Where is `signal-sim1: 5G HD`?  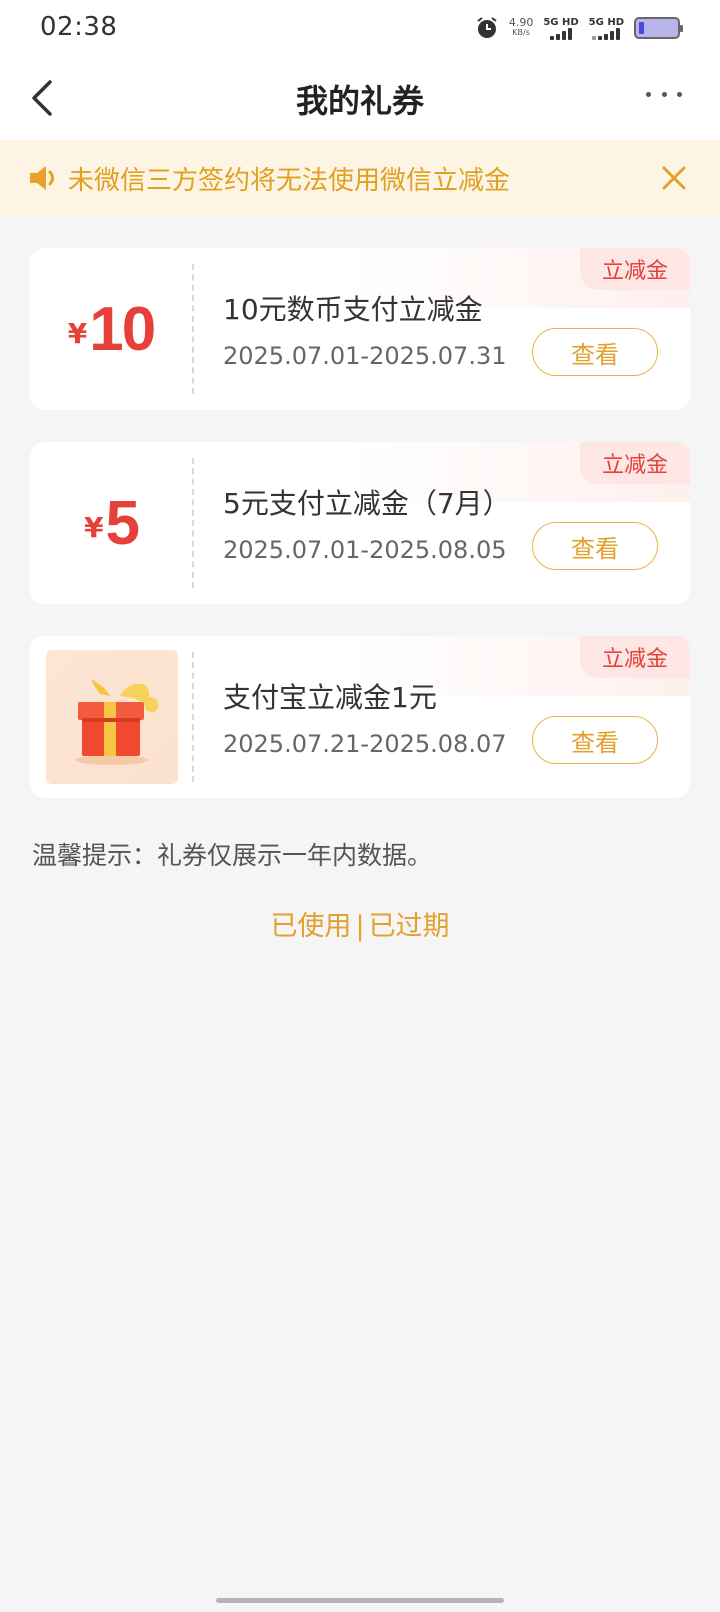 signal-sim1: 5G HD is located at coordinates (561, 28).